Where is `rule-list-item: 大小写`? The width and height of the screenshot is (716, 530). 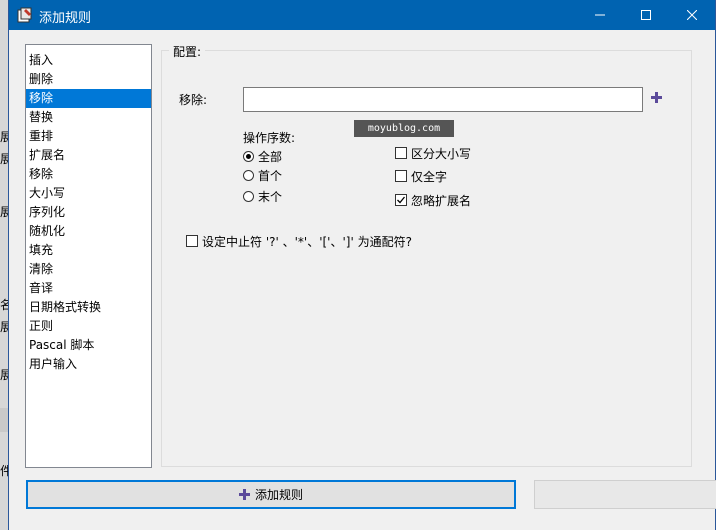 rule-list-item: 大小写 is located at coordinates (88, 193).